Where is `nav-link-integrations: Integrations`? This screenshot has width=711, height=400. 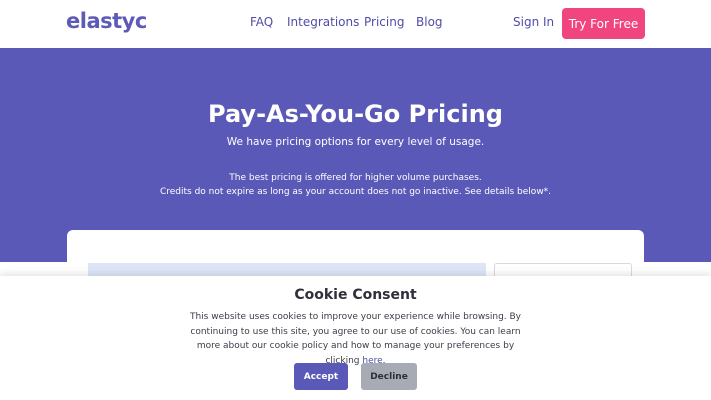
nav-link-integrations: Integrations is located at coordinates (323, 22).